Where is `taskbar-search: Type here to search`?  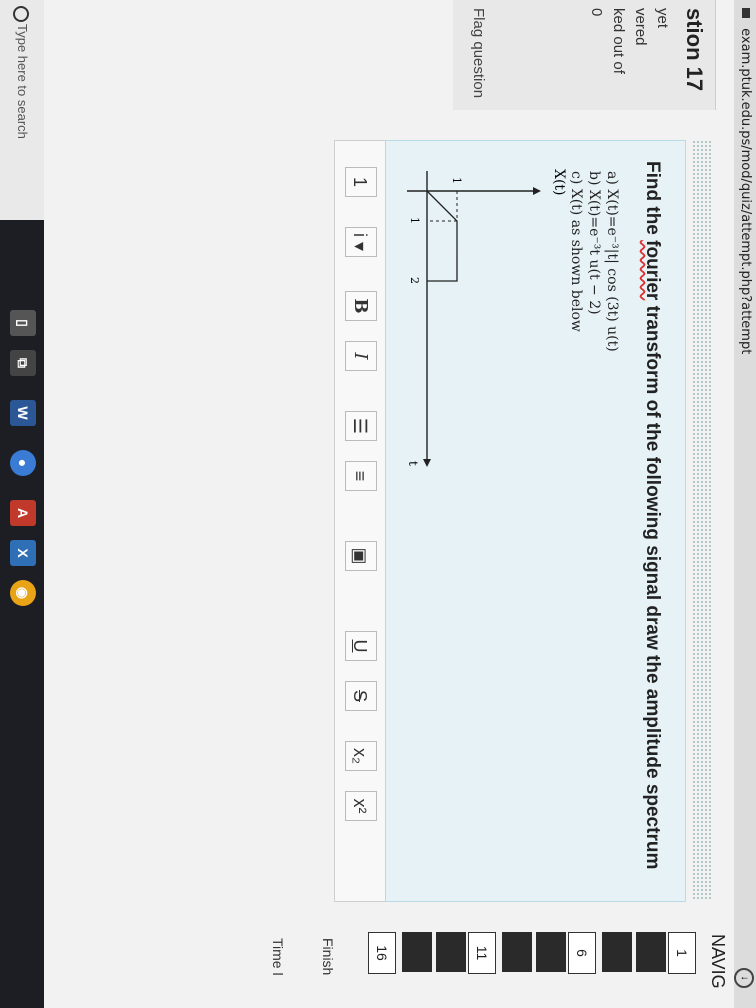
taskbar-search: Type here to search is located at coordinates (22, 110).